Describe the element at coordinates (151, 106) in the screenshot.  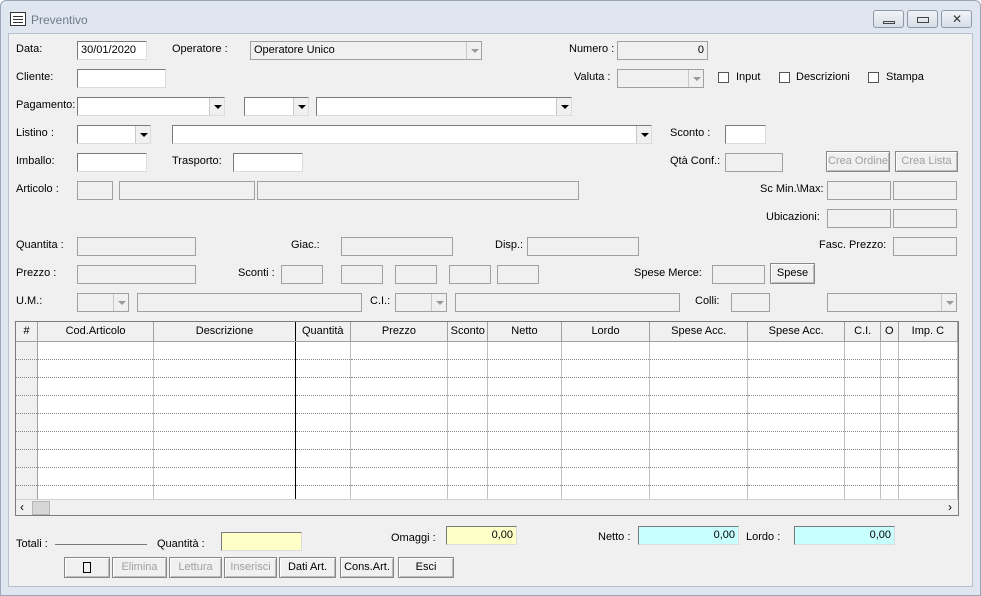
I see `pagamento-combo` at that location.